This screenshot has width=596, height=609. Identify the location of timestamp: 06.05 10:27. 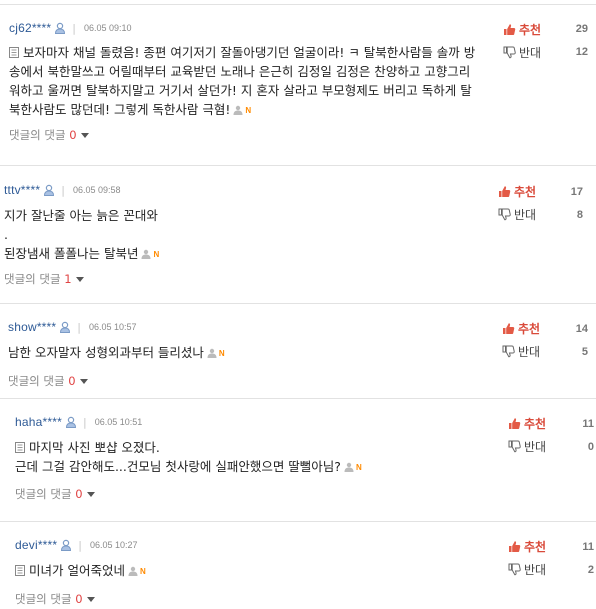
(114, 545).